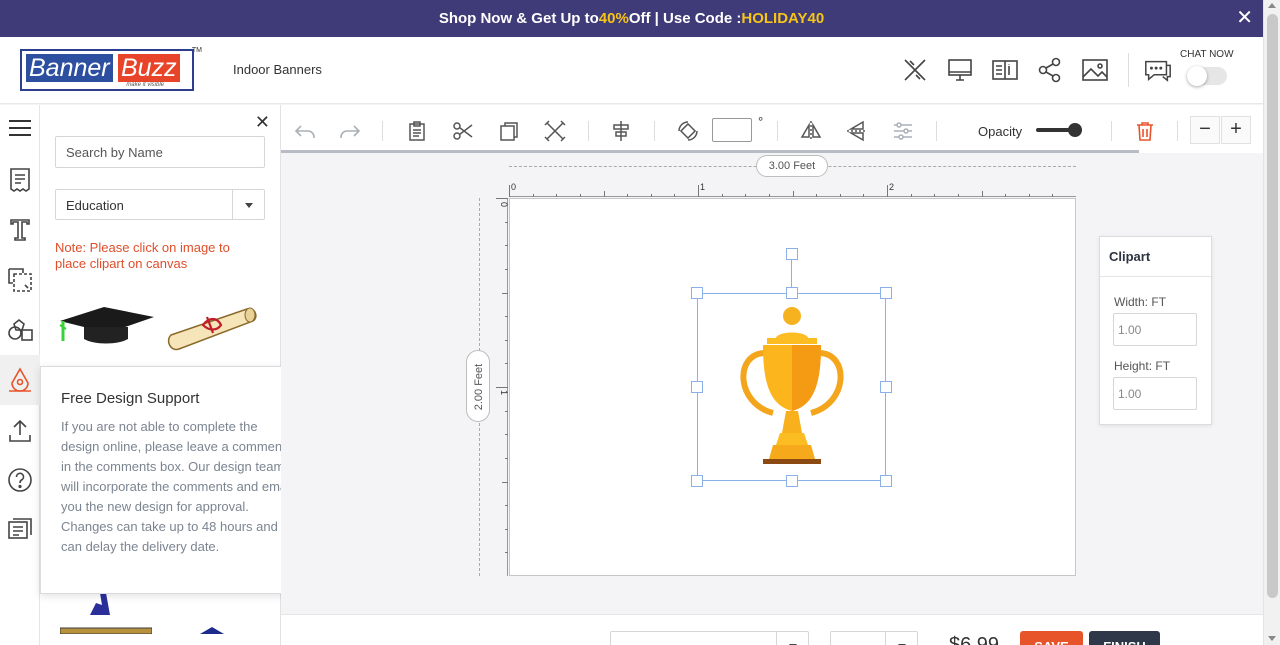  I want to click on clipart-width-input, so click(1155, 329).